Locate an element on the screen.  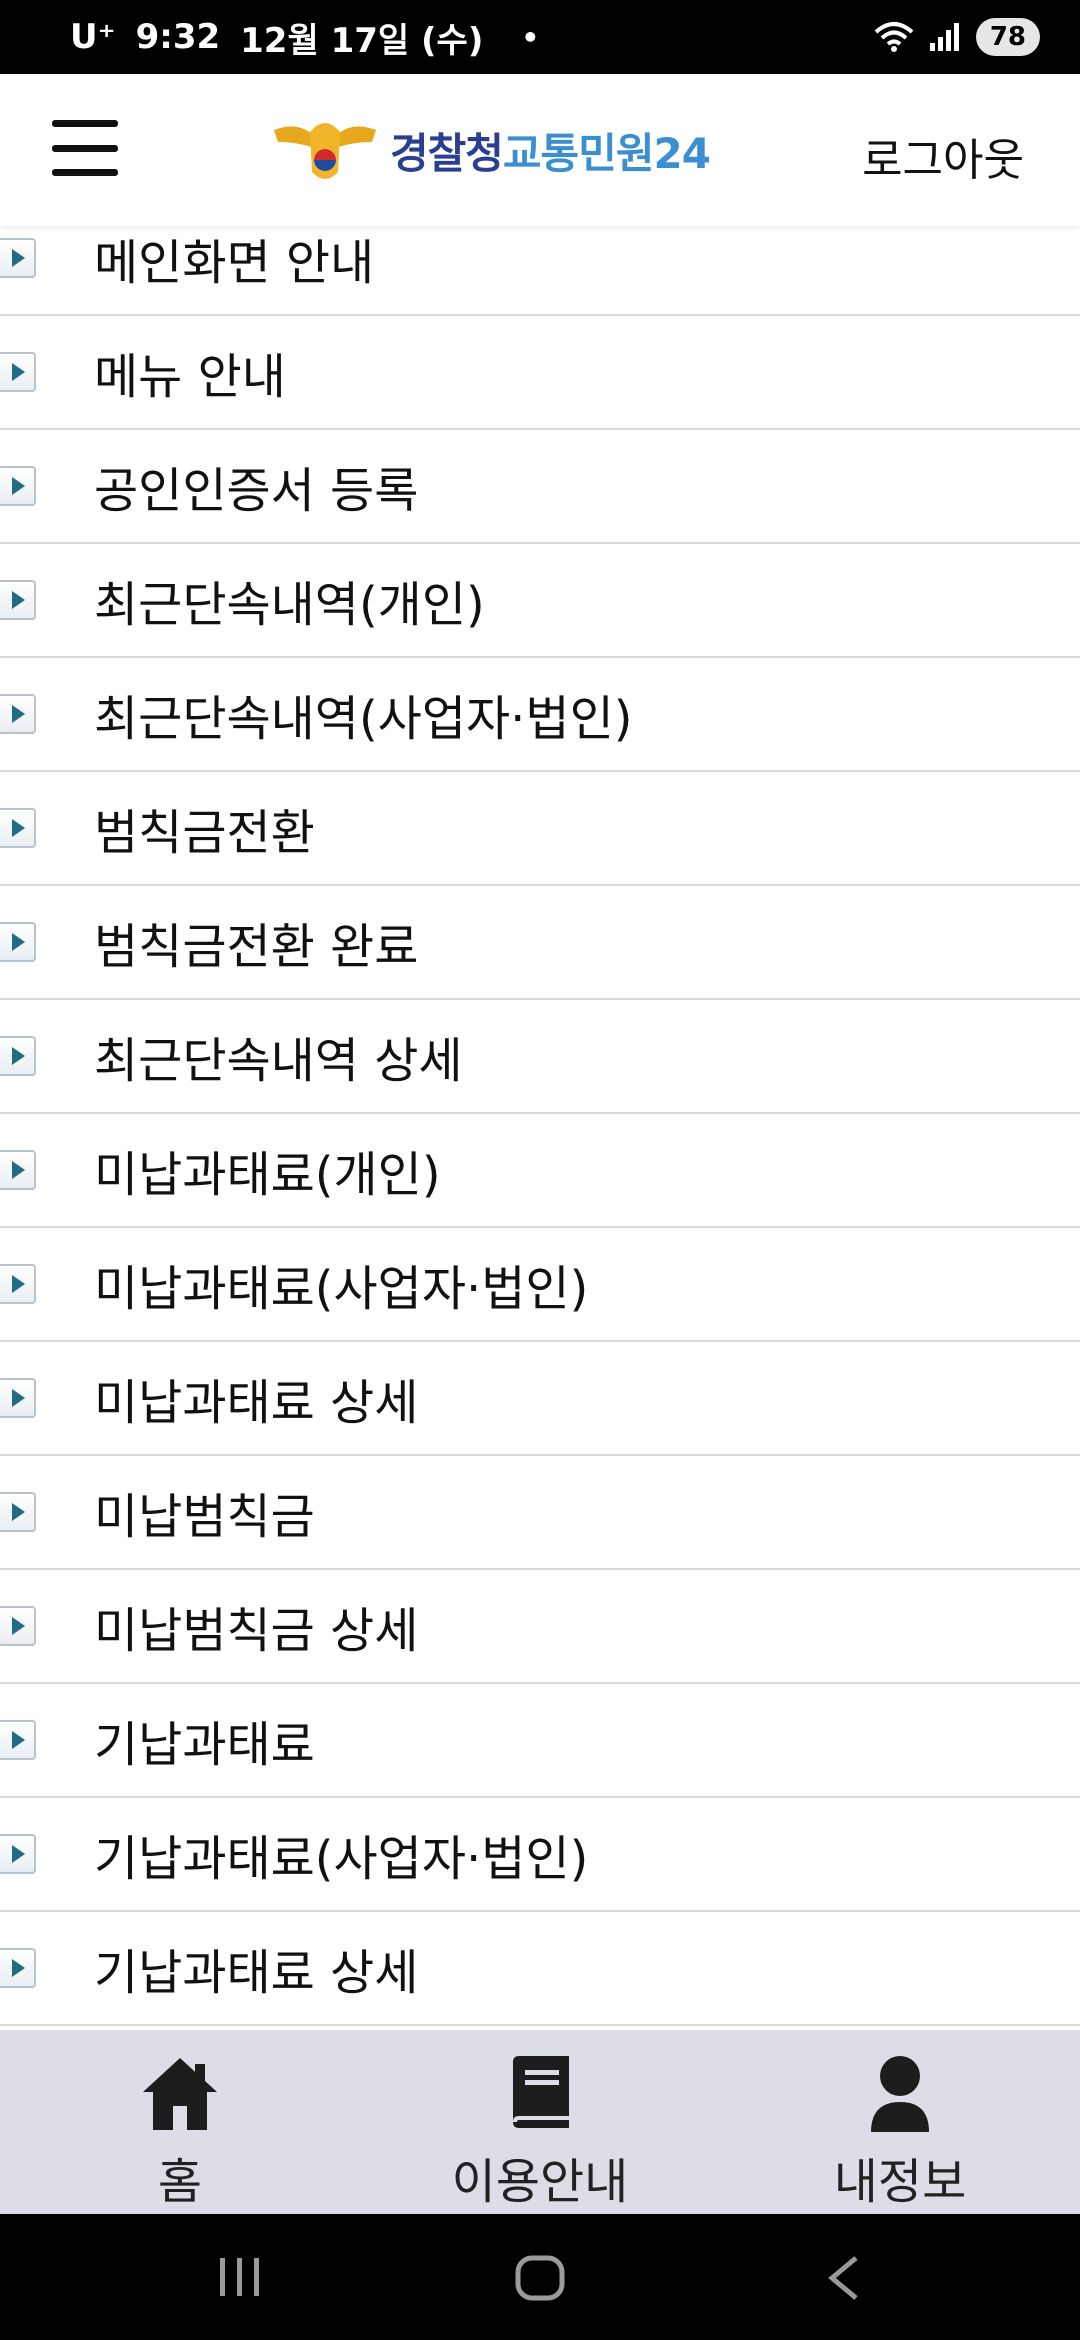
tab-home-label: 홈 is located at coordinates (180, 2182).